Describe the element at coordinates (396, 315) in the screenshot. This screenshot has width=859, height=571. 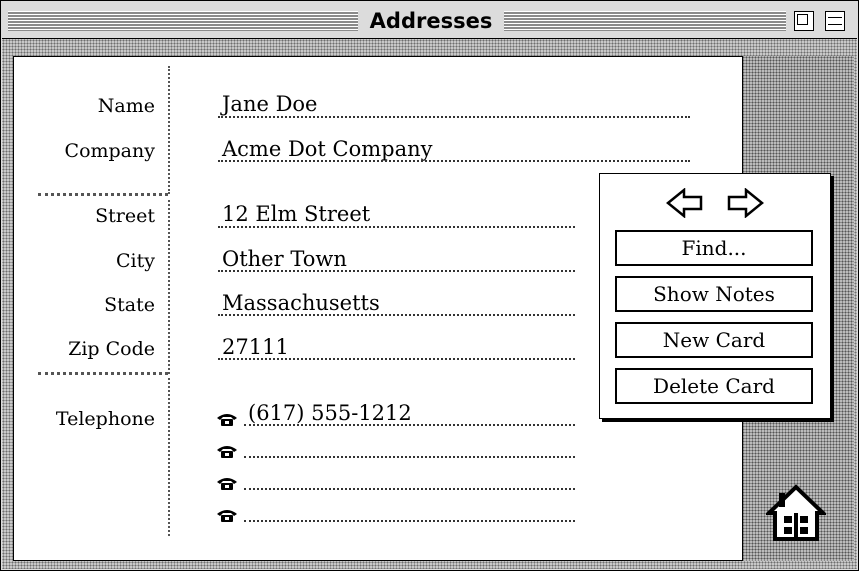
I see `state-field-line` at that location.